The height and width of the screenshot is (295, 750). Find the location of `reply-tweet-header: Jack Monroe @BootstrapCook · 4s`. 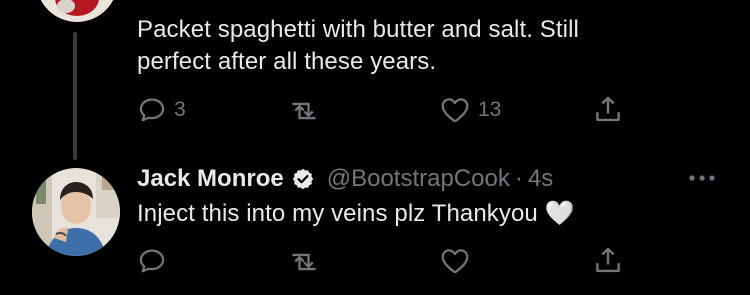

reply-tweet-header: Jack Monroe @BootstrapCook · 4s is located at coordinates (345, 179).